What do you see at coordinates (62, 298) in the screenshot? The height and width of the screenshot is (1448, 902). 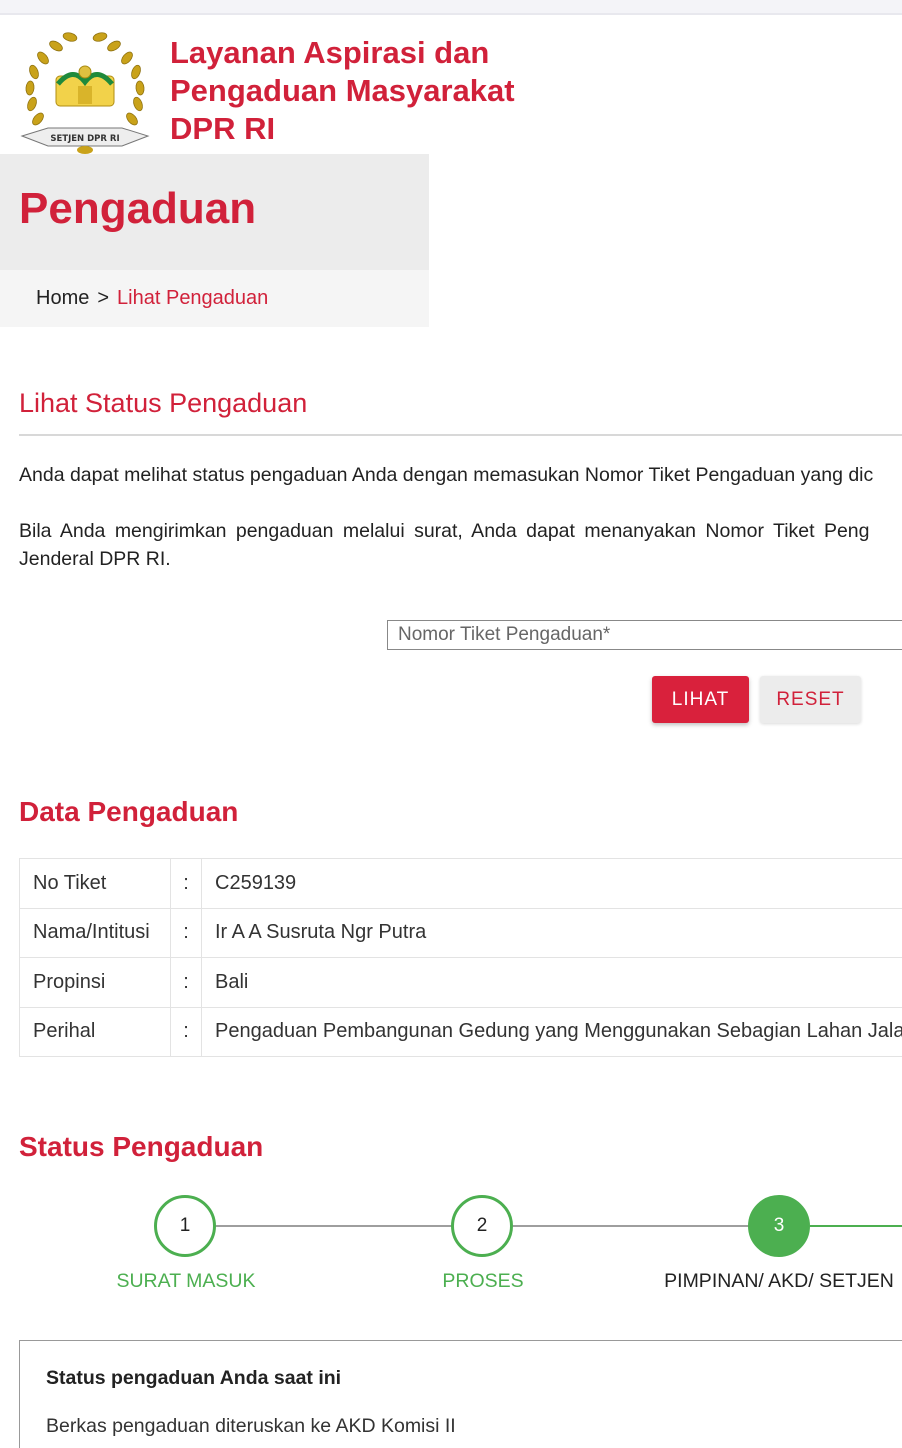 I see `breadcrumb-home-link: Home` at bounding box center [62, 298].